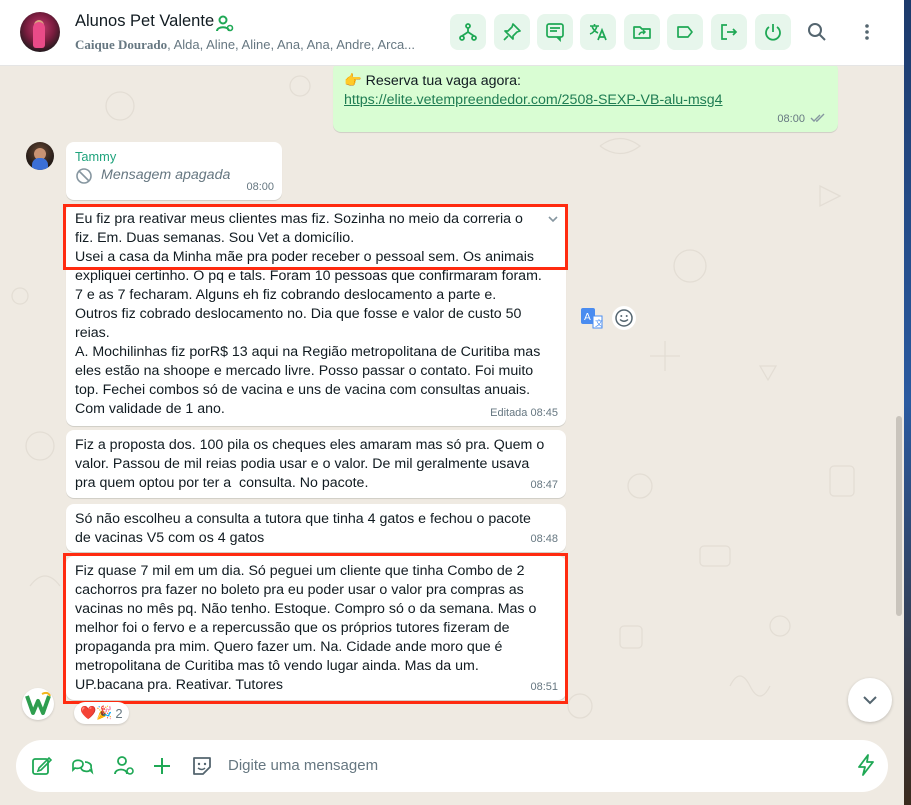 The width and height of the screenshot is (911, 805). I want to click on summary-button, so click(555, 32).